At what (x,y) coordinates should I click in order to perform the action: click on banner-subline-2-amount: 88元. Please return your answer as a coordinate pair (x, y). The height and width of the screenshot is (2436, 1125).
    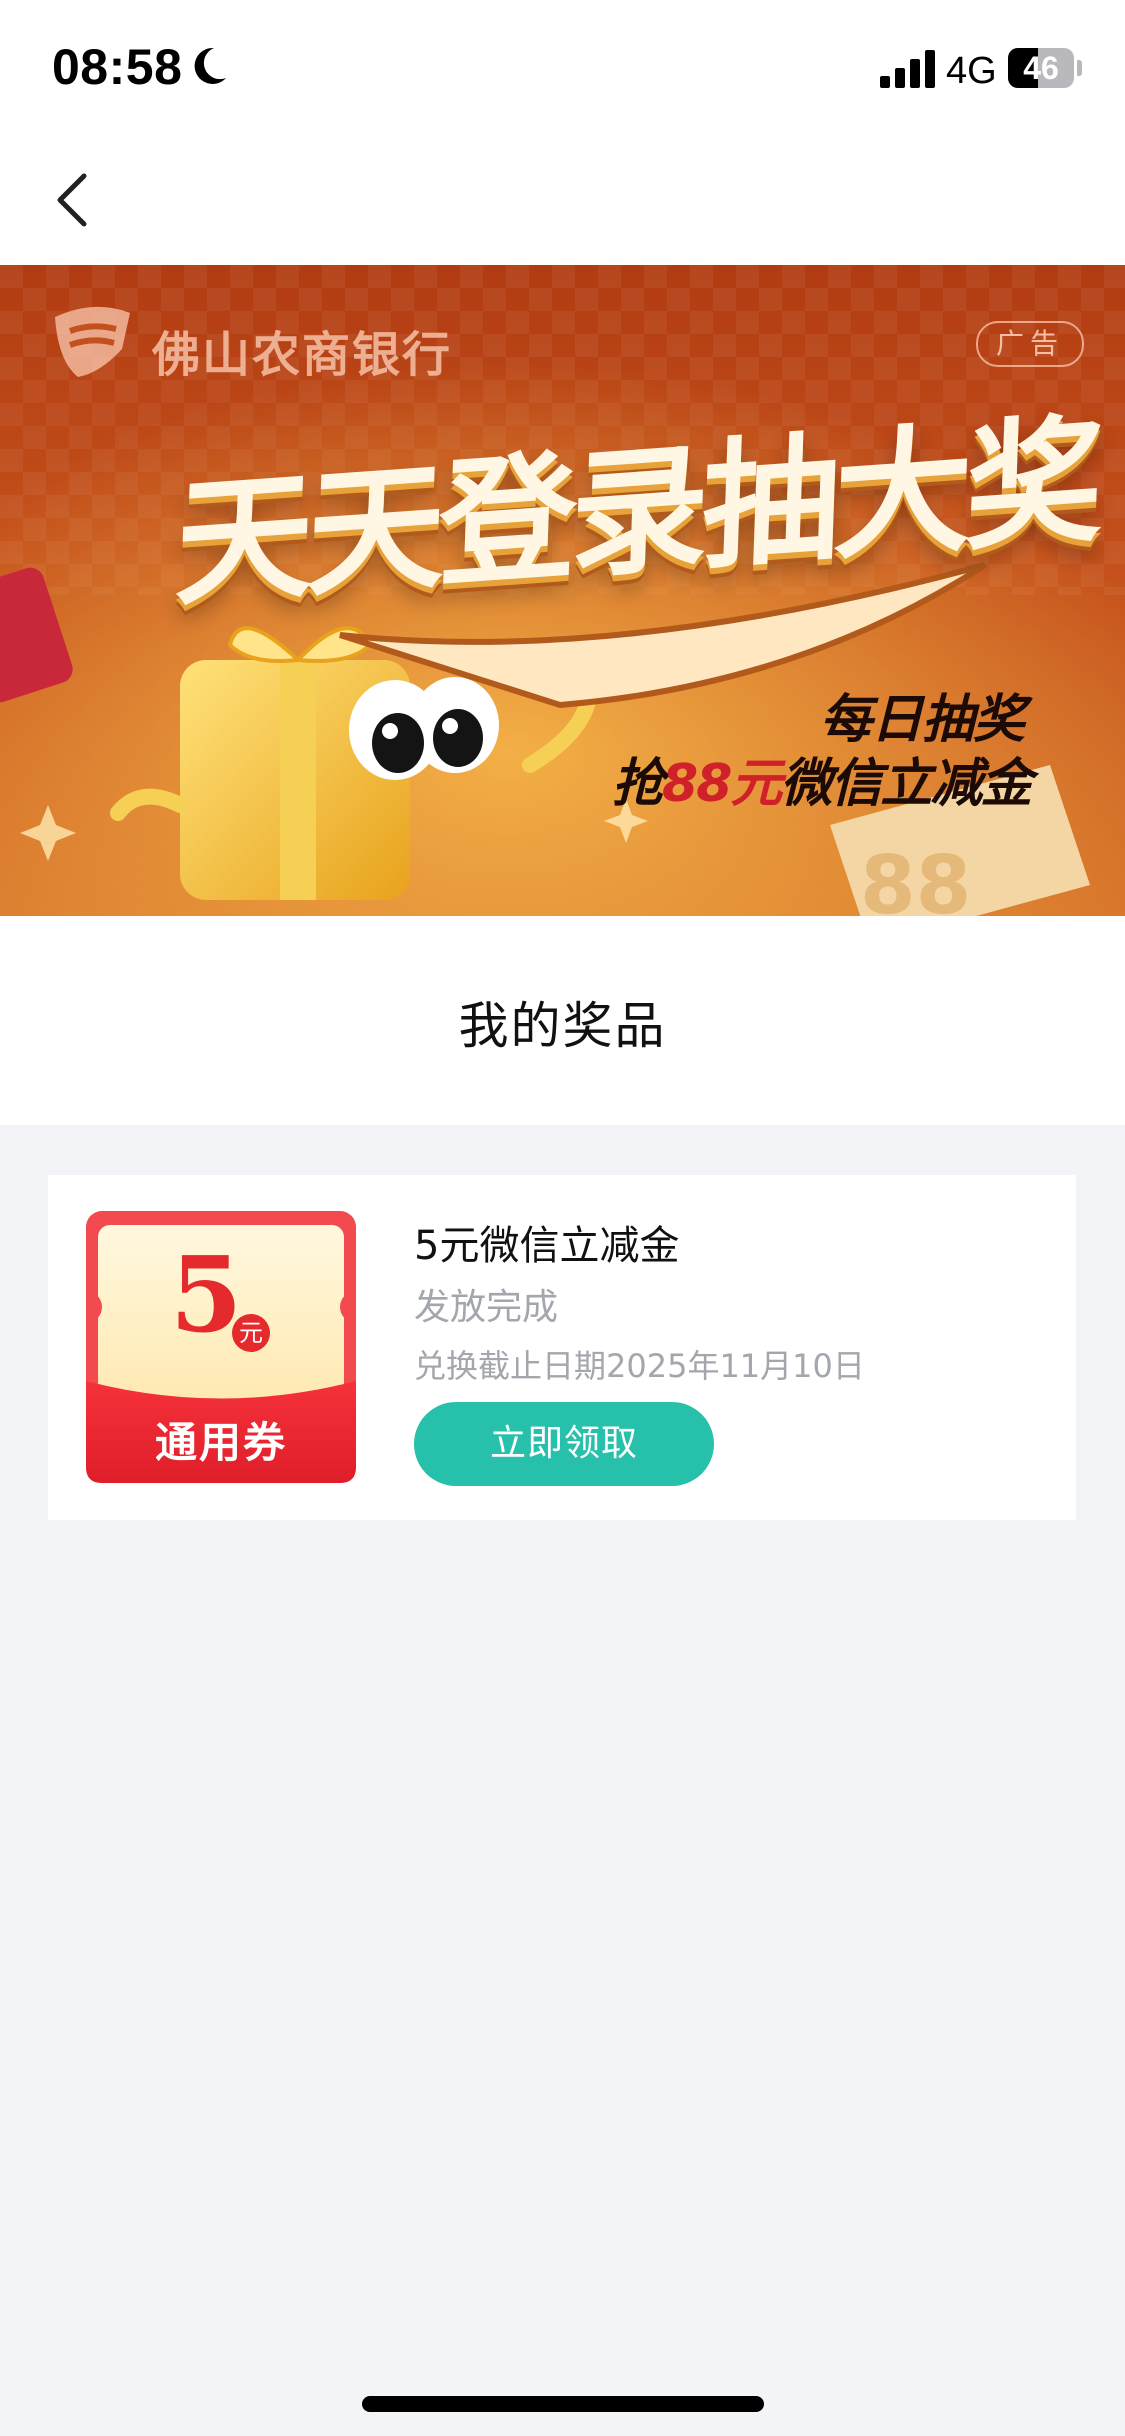
    Looking at the image, I should click on (722, 784).